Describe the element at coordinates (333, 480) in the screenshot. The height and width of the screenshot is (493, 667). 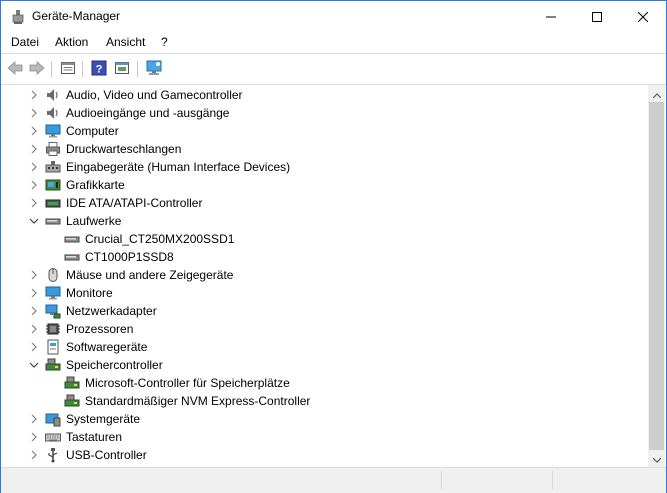
I see `status-bar` at that location.